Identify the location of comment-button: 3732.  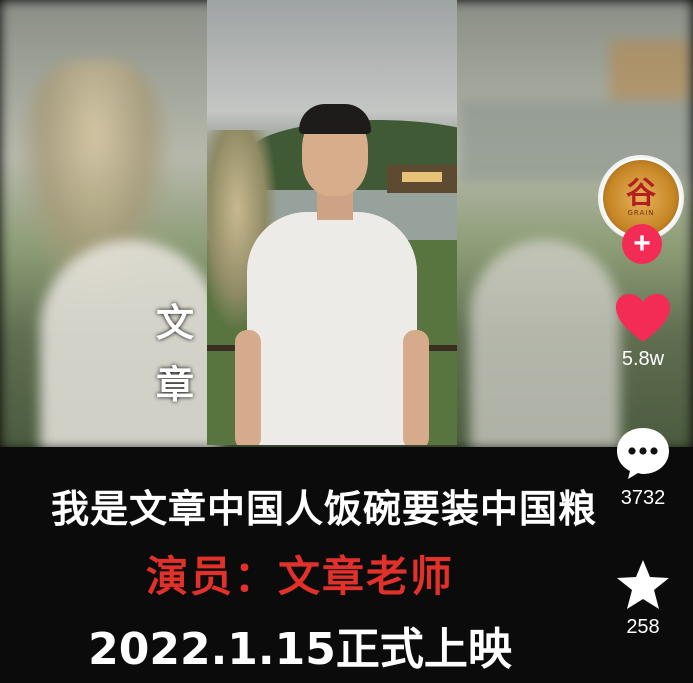
(643, 467).